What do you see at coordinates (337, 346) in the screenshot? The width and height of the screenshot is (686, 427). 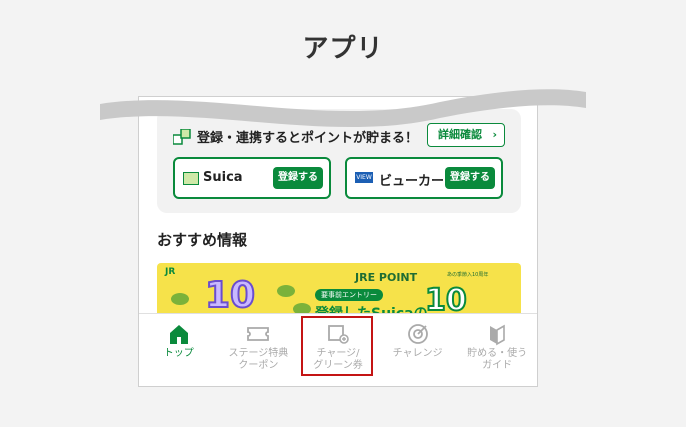 I see `highlight-box` at bounding box center [337, 346].